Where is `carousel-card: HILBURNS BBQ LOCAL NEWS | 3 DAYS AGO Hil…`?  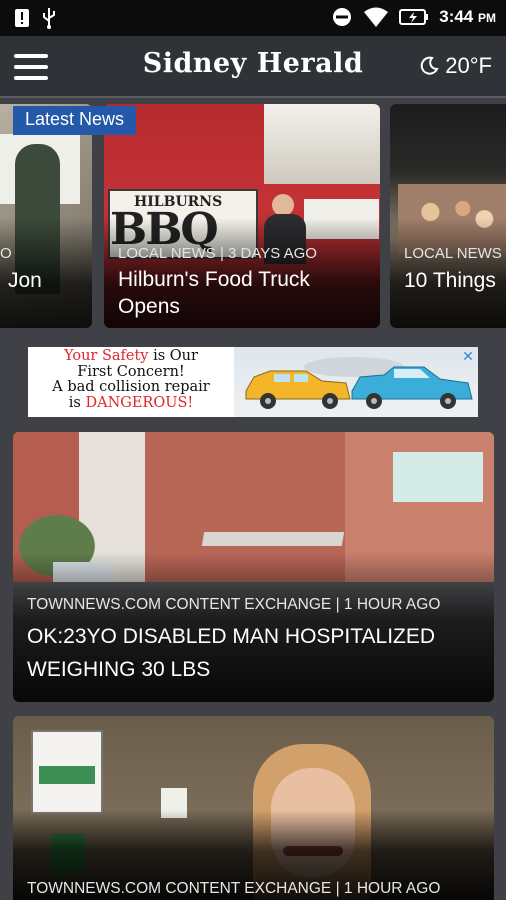
carousel-card: HILBURNS BBQ LOCAL NEWS | 3 DAYS AGO Hil… is located at coordinates (242, 216).